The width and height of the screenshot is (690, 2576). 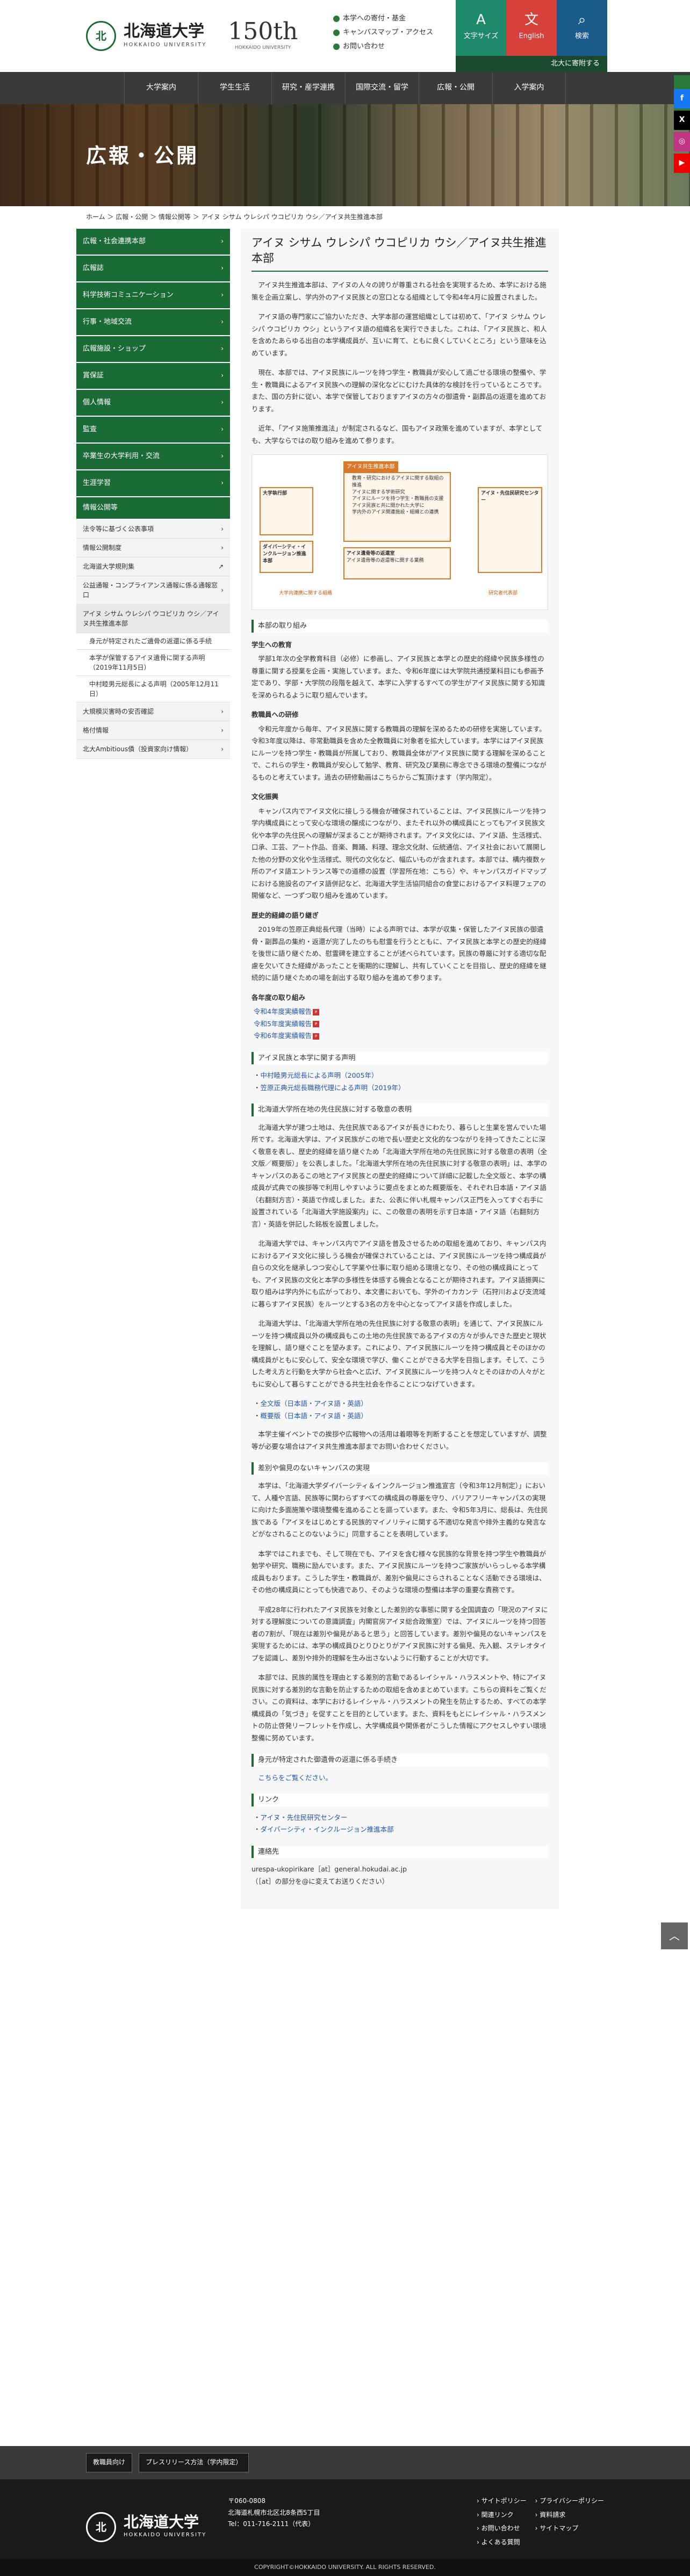 I want to click on gnav-international: 国際交流・留学, so click(x=382, y=88).